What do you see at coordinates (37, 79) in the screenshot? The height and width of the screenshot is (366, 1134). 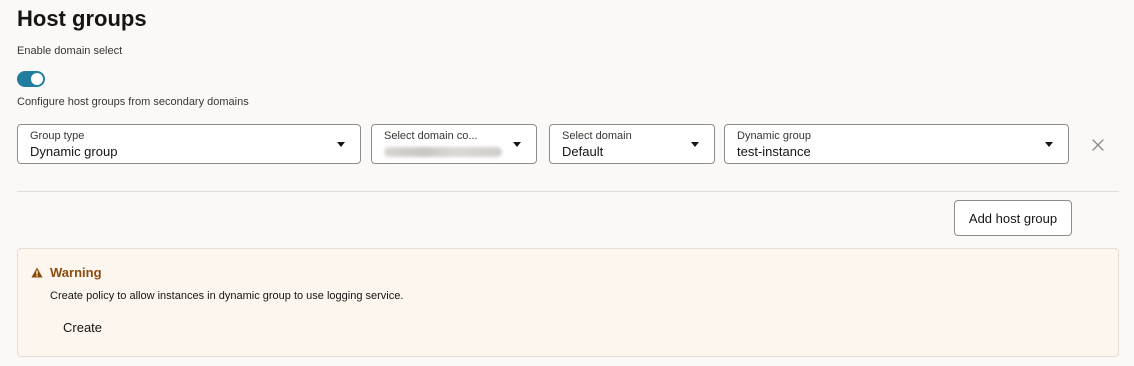 I see `toggle-knob` at bounding box center [37, 79].